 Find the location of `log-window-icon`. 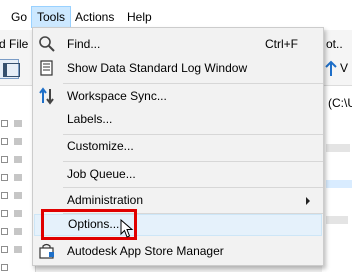

log-window-icon is located at coordinates (46, 68).